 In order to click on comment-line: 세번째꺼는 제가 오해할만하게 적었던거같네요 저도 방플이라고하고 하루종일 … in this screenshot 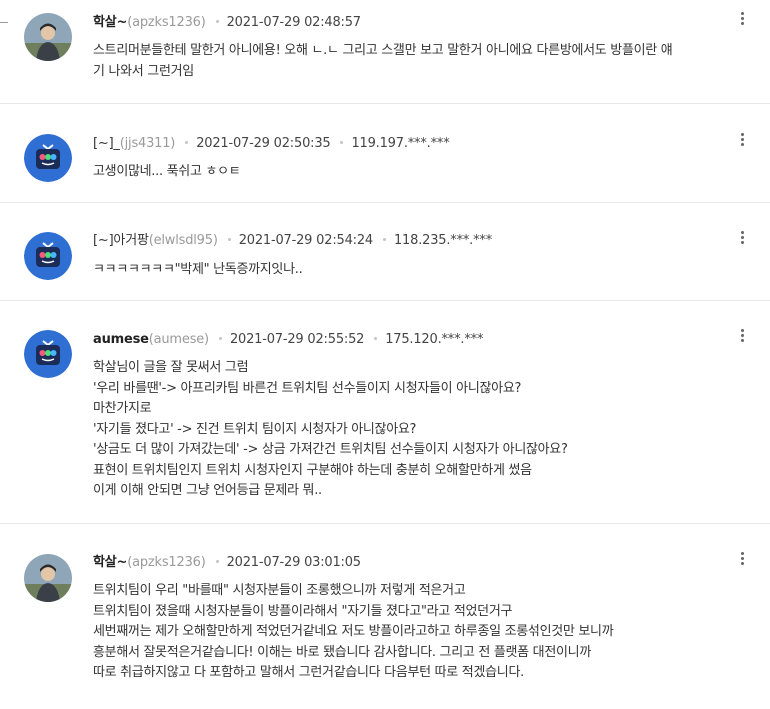, I will do `click(353, 631)`.